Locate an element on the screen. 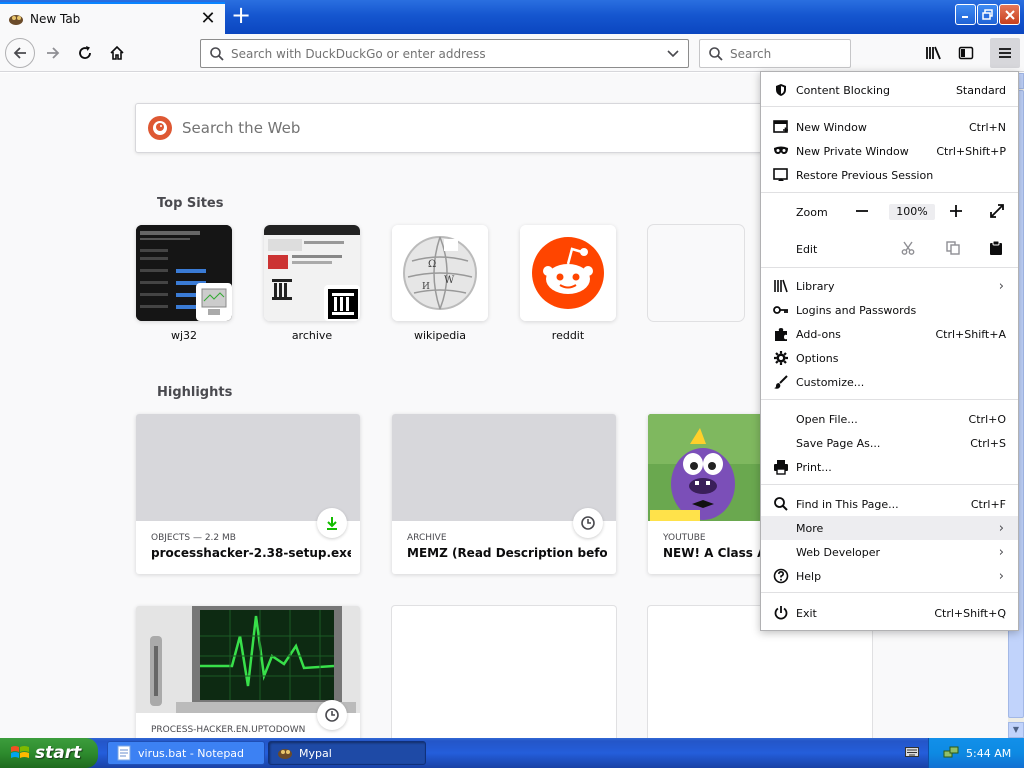  menu-label: Content Blocking is located at coordinates (843, 90).